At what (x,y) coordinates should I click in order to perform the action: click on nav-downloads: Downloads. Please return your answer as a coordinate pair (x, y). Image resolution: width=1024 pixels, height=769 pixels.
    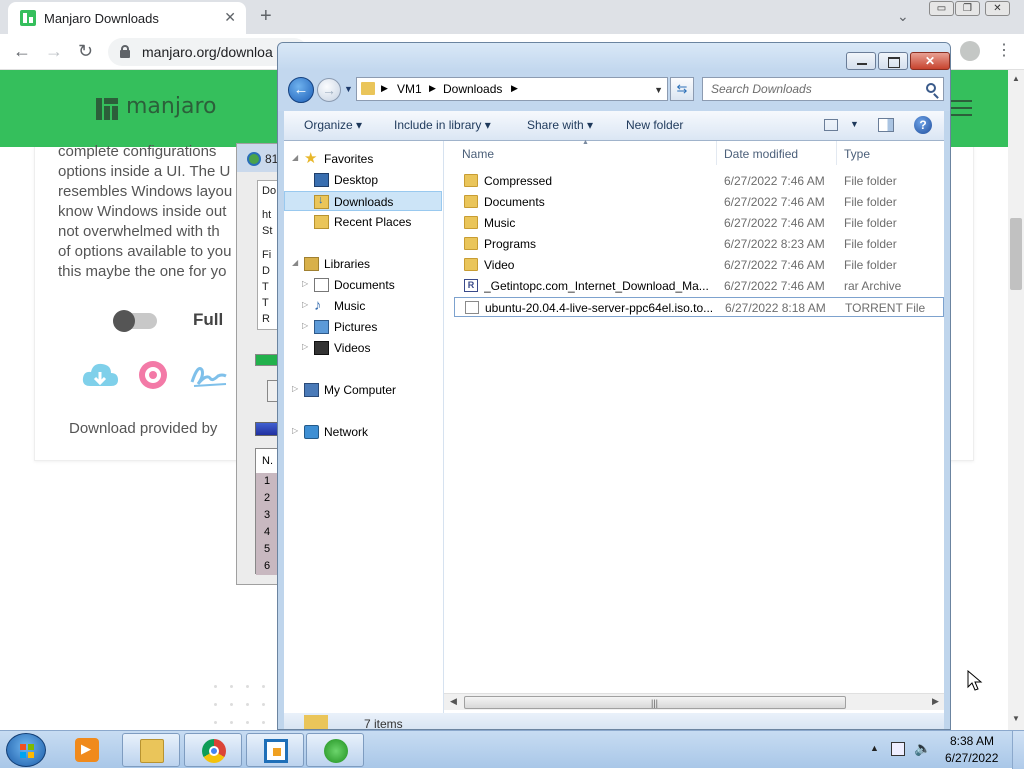
    Looking at the image, I should click on (363, 201).